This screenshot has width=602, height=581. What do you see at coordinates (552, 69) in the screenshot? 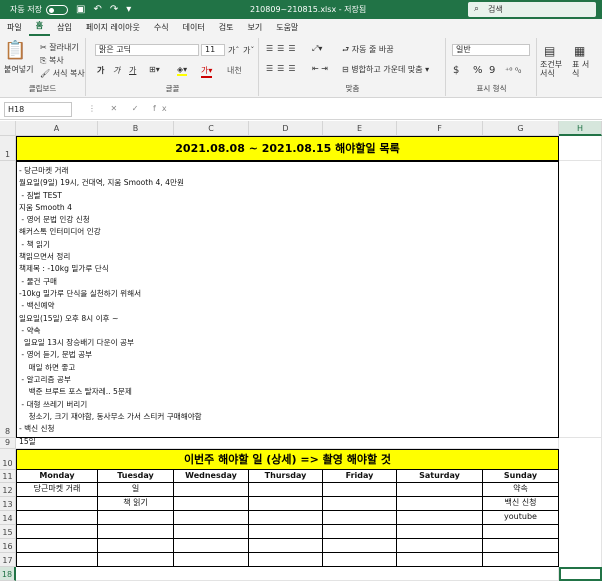
I see `conditional-format-button: 조건부 서식` at bounding box center [552, 69].